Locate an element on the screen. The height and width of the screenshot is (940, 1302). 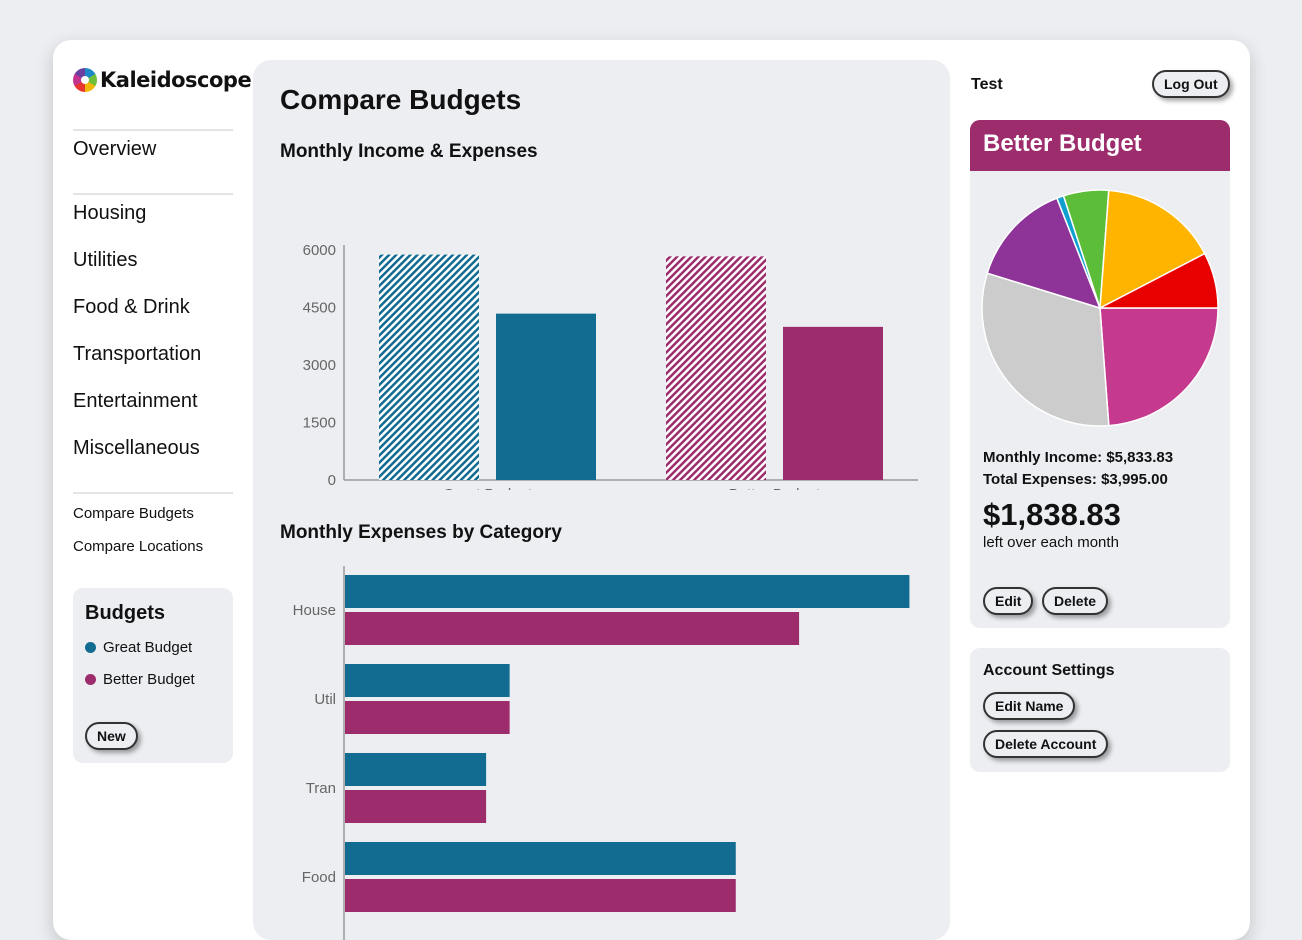
budgets-title: Budgets is located at coordinates (125, 613).